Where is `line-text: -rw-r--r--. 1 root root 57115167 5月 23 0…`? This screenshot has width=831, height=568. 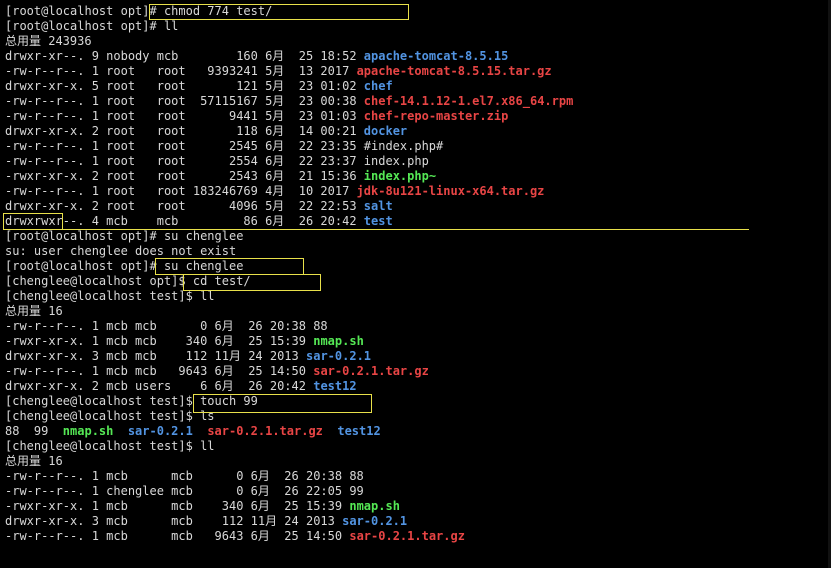
line-text: -rw-r--r--. 1 root root 57115167 5月 23 0… is located at coordinates (184, 101).